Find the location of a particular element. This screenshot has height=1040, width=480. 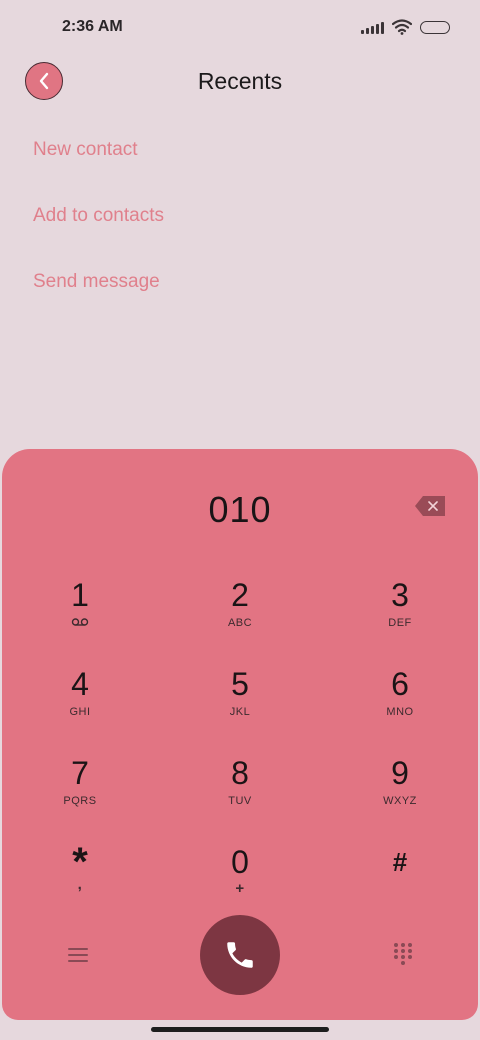

dialer-actions is located at coordinates (240, 955).